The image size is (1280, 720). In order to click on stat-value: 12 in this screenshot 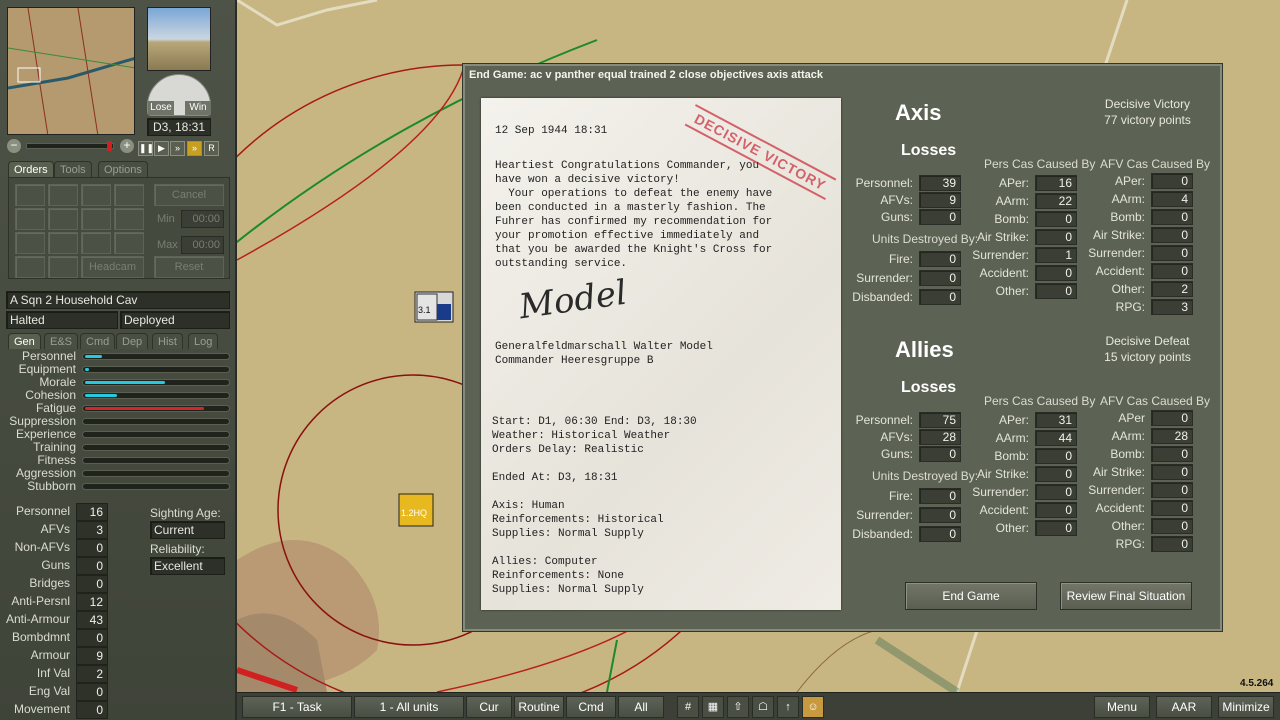, I will do `click(92, 602)`.